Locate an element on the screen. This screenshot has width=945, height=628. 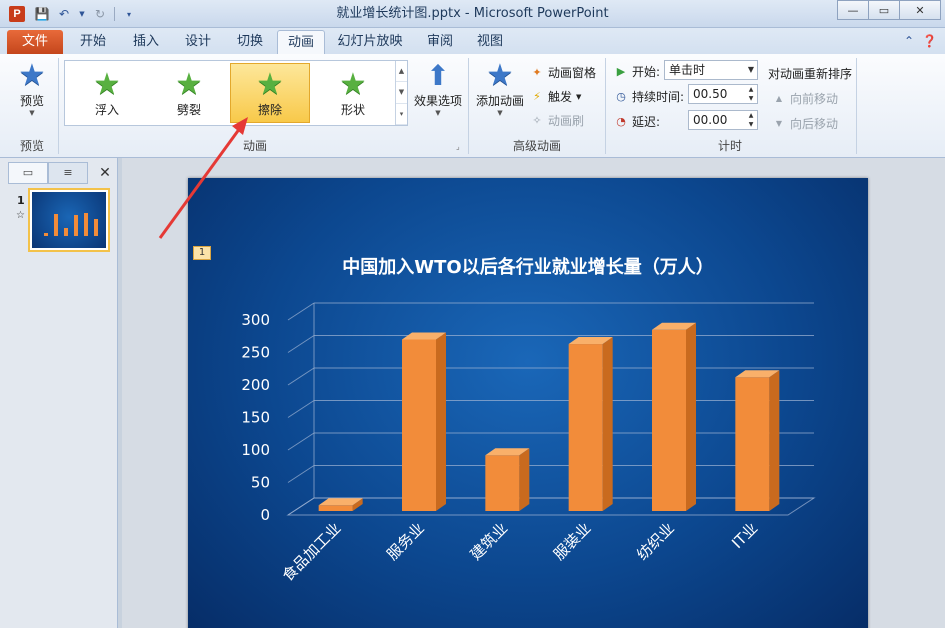
tab-slideshow: 幻灯片放映 is located at coordinates (370, 42).